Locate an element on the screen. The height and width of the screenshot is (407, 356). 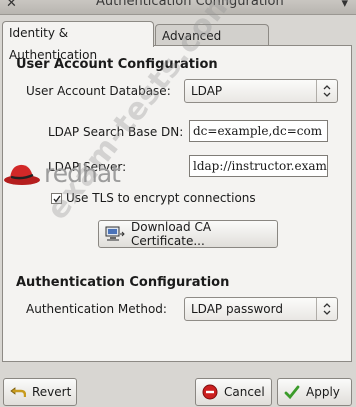
apply-button: Apply is located at coordinates (314, 392).